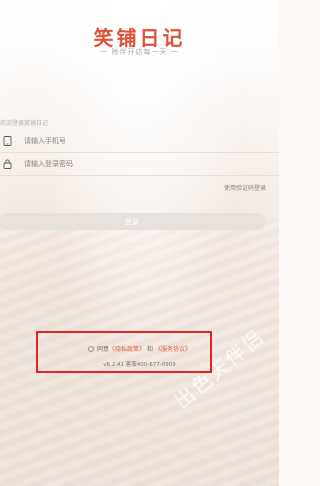 Image resolution: width=320 pixels, height=486 pixels. Describe the element at coordinates (127, 348) in the screenshot. I see `privacy-policy-link: 《隐私政策》` at that location.